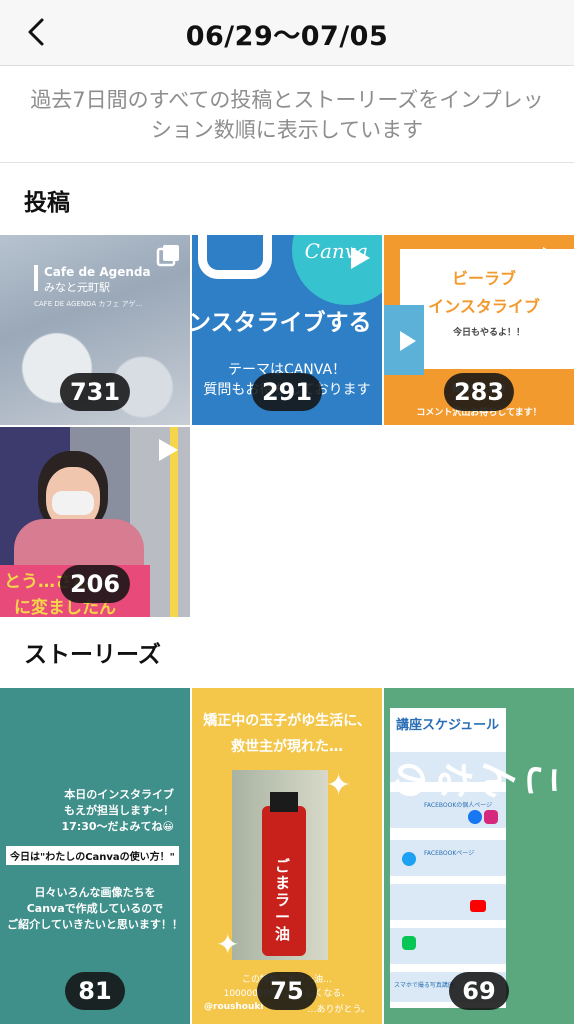 The height and width of the screenshot is (1024, 574). I want to click on story-1-line2: もえが担当します〜！, so click(119, 810).